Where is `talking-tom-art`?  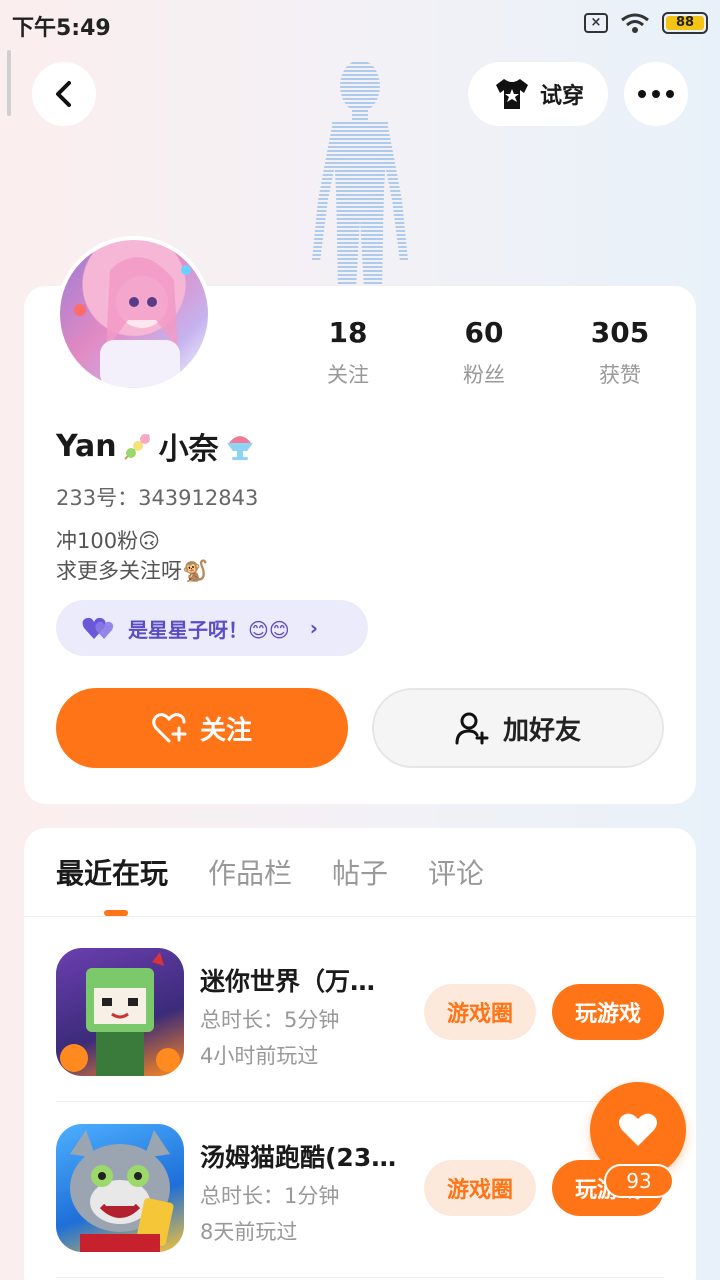 talking-tom-art is located at coordinates (122, 1191).